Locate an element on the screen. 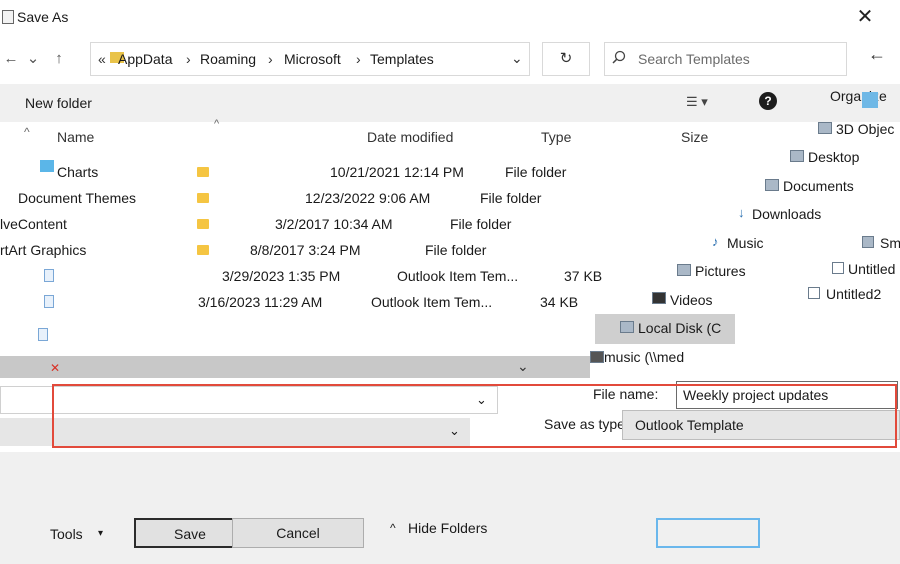 This screenshot has width=900, height=564. list-item-name: rtArt Graphics is located at coordinates (43, 250).